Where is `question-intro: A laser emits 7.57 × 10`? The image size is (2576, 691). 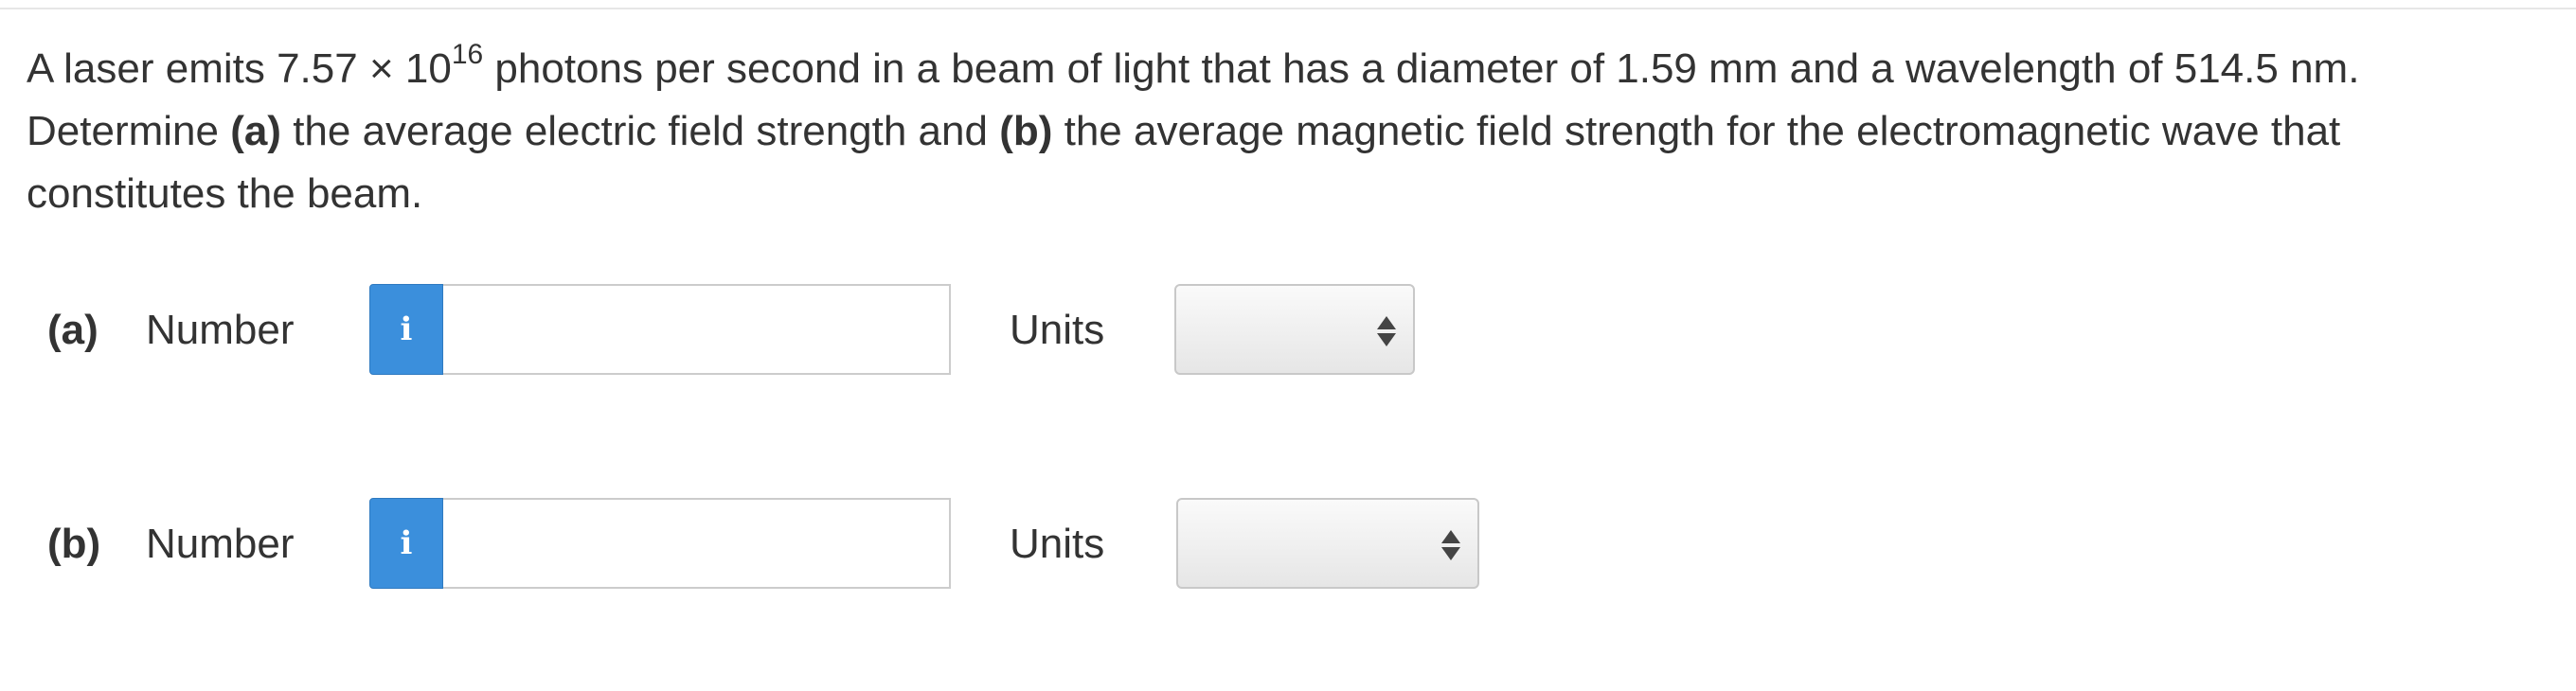
question-intro: A laser emits 7.57 × 10 is located at coordinates (239, 68).